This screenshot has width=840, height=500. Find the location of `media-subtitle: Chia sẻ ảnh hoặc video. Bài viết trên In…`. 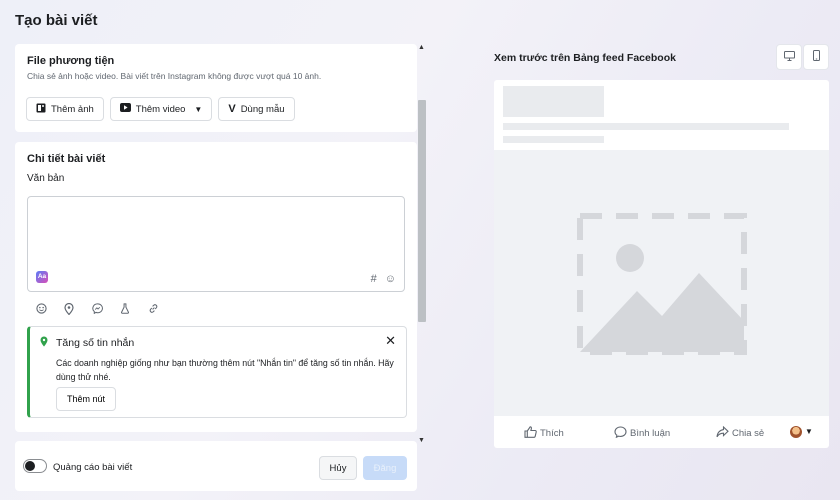

media-subtitle: Chia sẻ ảnh hoặc video. Bài viết trên In… is located at coordinates (174, 76).